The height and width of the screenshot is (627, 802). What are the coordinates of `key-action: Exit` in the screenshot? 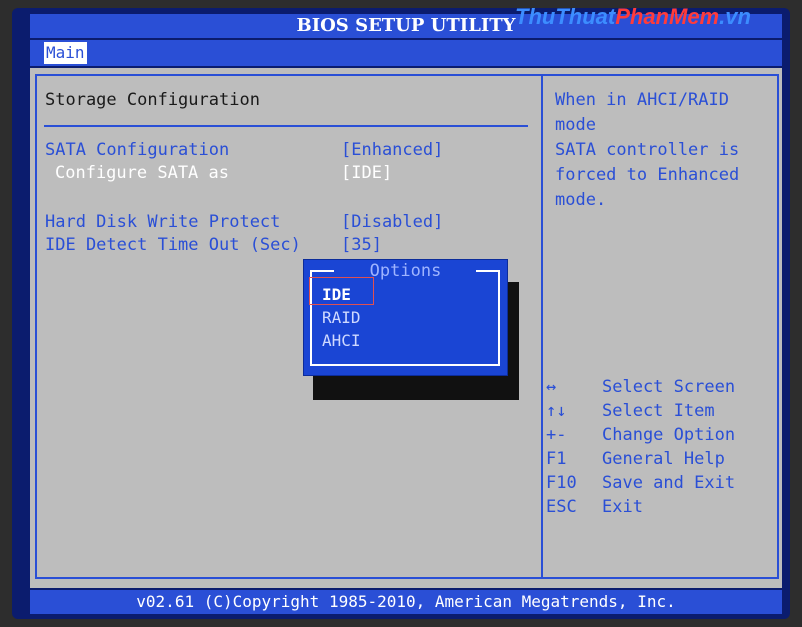 It's located at (622, 507).